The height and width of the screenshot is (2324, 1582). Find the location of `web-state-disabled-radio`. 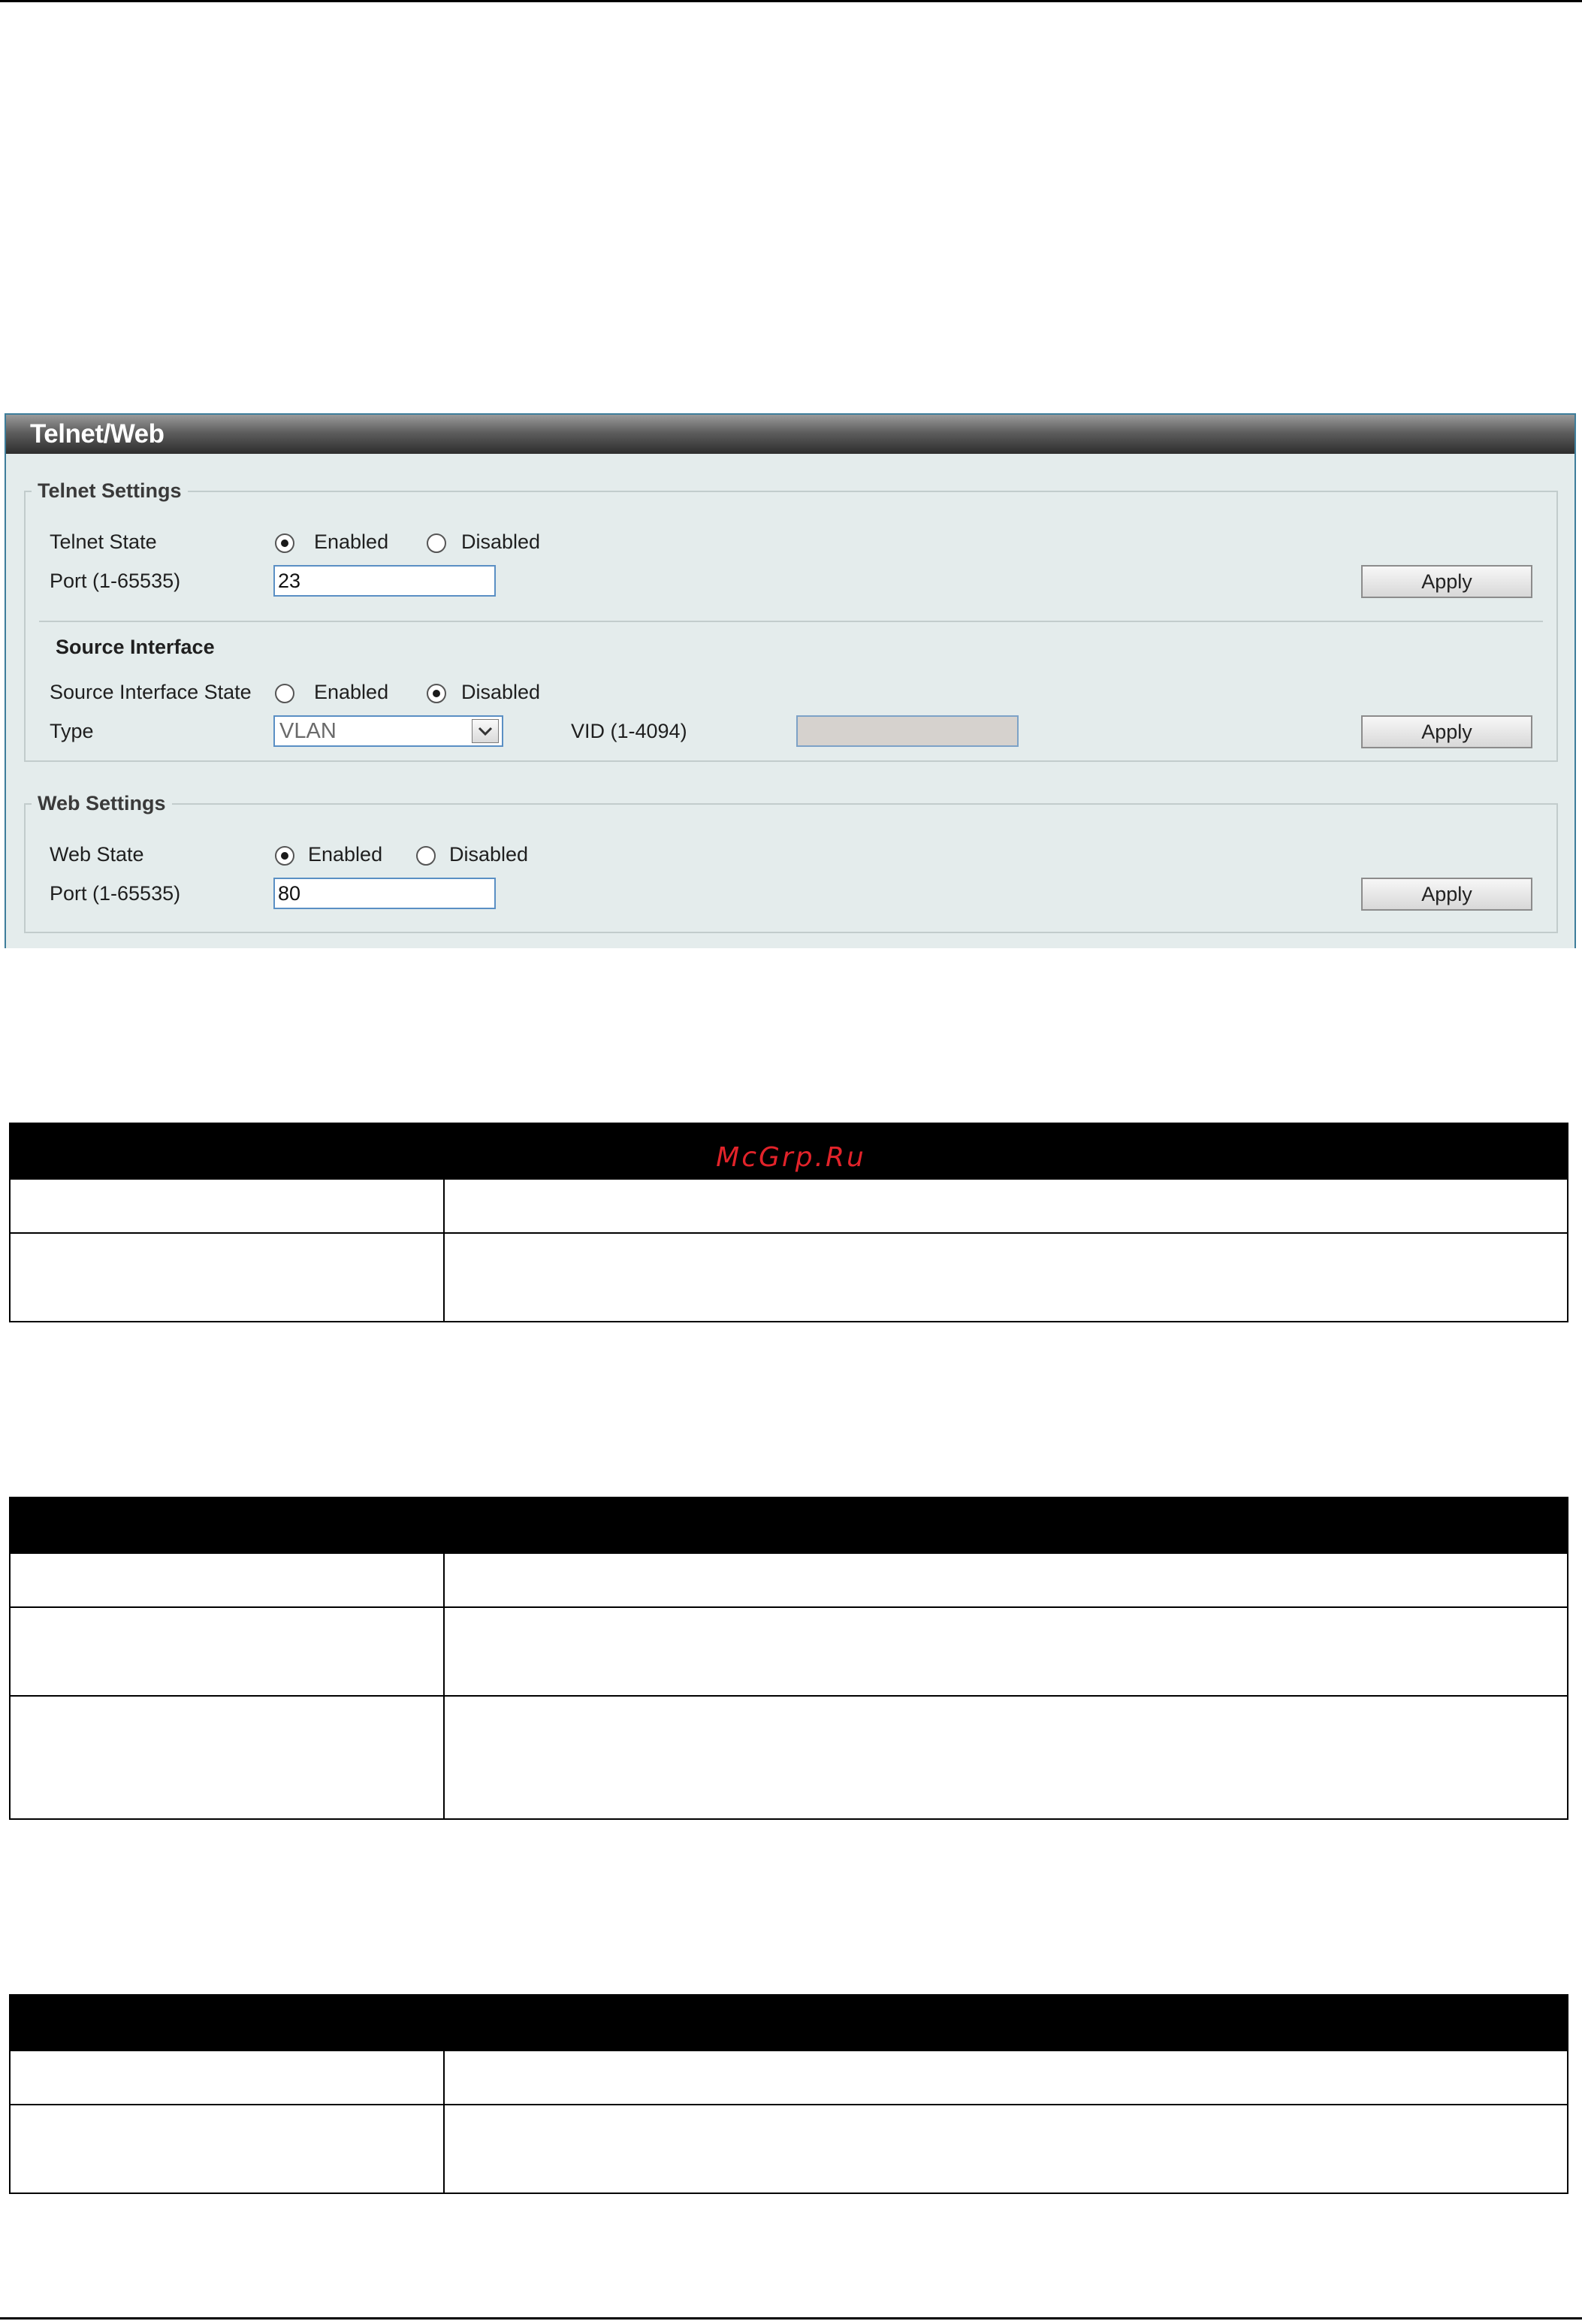

web-state-disabled-radio is located at coordinates (426, 856).